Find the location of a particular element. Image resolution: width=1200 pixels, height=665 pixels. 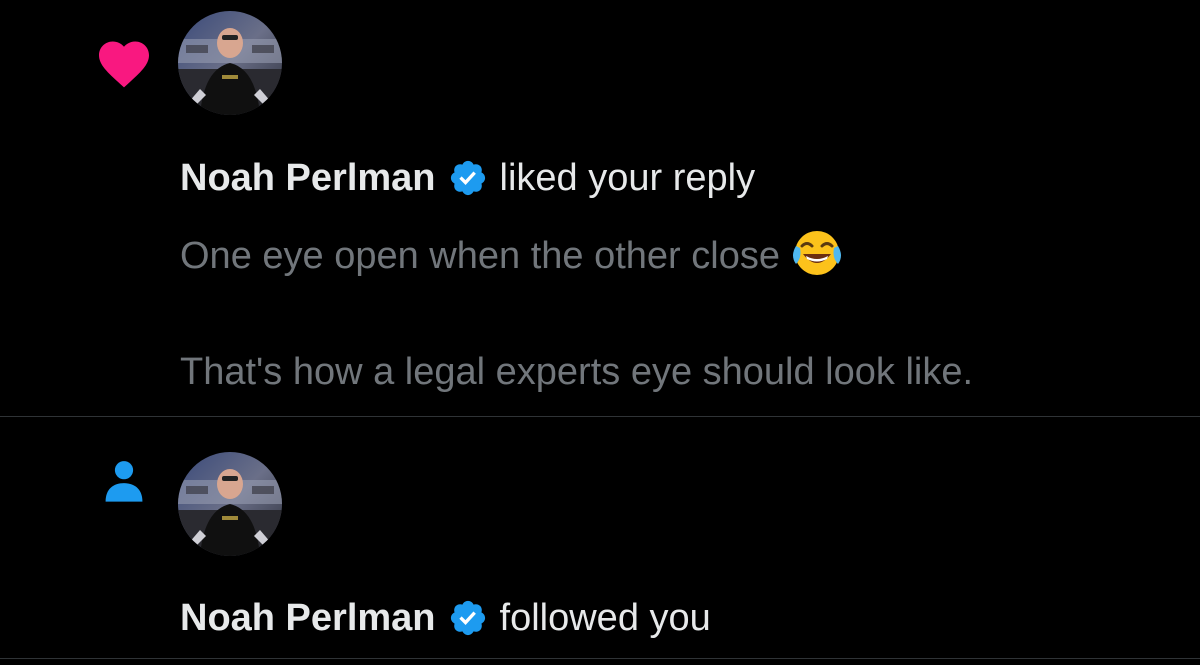

divider is located at coordinates (600, 658).